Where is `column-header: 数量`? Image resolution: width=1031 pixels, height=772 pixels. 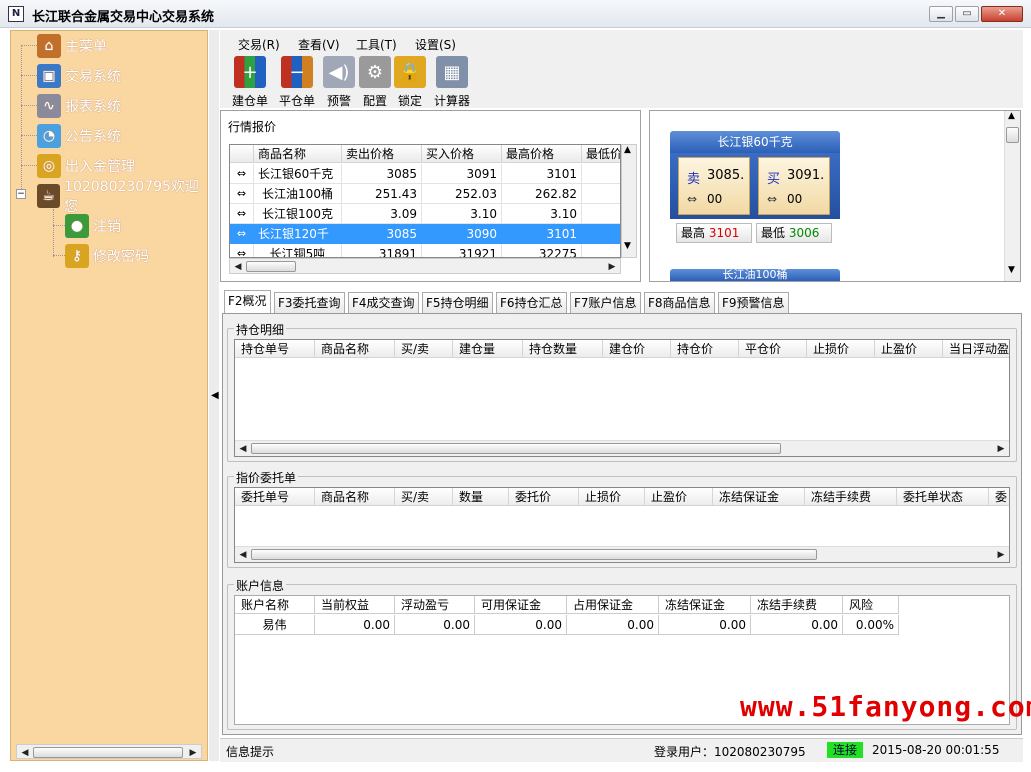
column-header: 数量 is located at coordinates (481, 497).